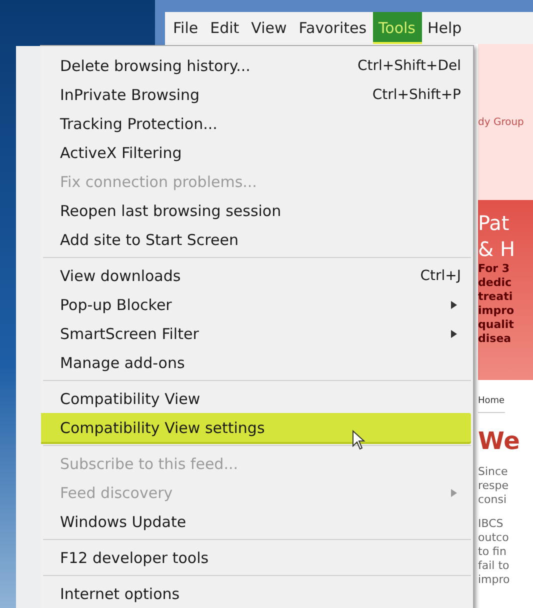 This screenshot has width=533, height=608. I want to click on menu-bar-item: View, so click(269, 28).